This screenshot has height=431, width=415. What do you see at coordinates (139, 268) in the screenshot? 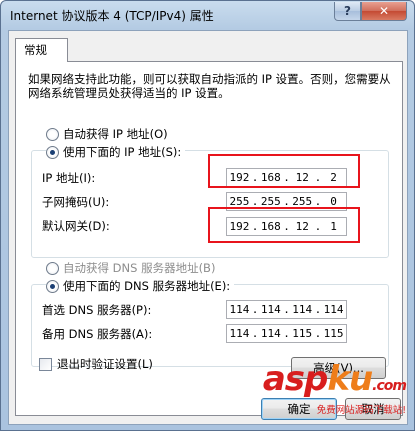
I see `dns-auto-label: 自动获得 DNS 服务器地址(B)` at bounding box center [139, 268].